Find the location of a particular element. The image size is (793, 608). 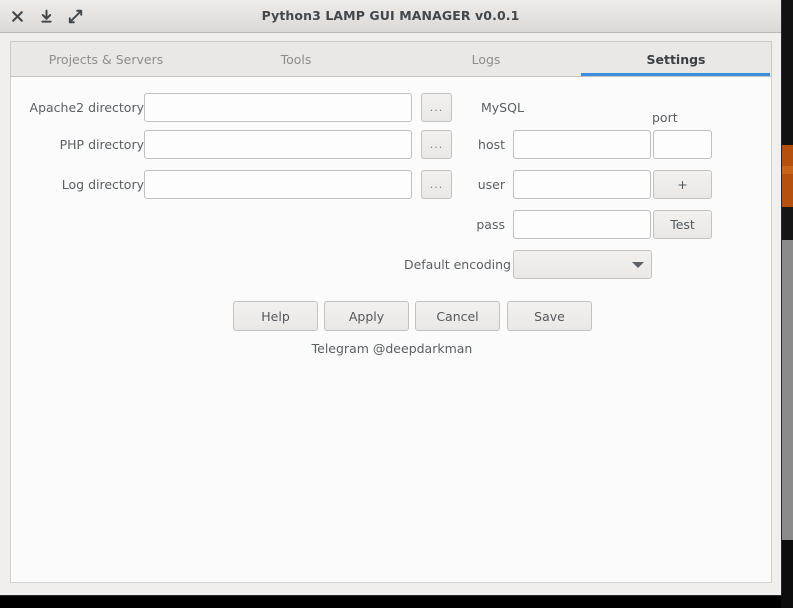

apache2-directory-label: Apache2 directory is located at coordinates (86, 107).